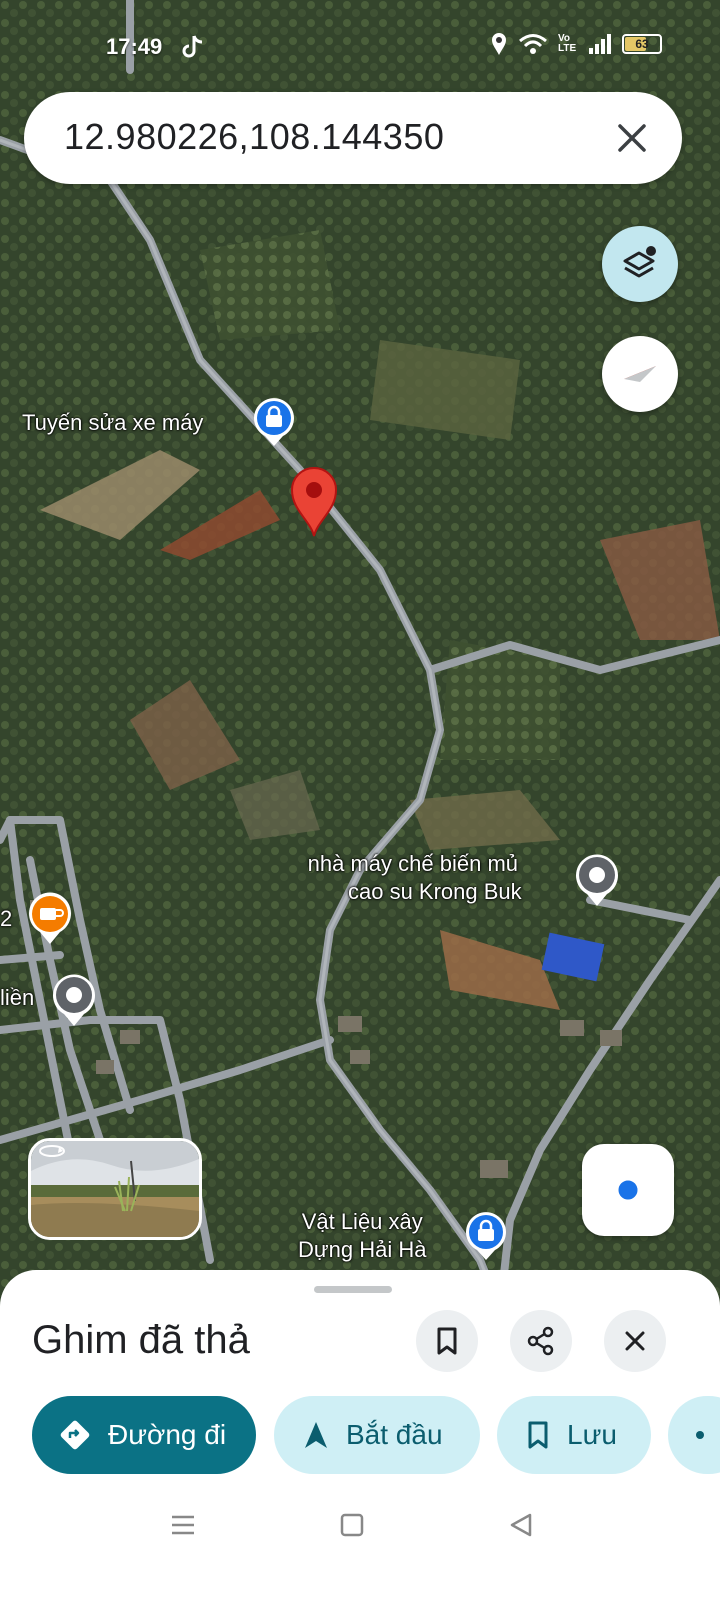 This screenshot has height=1600, width=720. Describe the element at coordinates (254, 137) in the screenshot. I see `search-input: 12.980226,108.144350` at that location.